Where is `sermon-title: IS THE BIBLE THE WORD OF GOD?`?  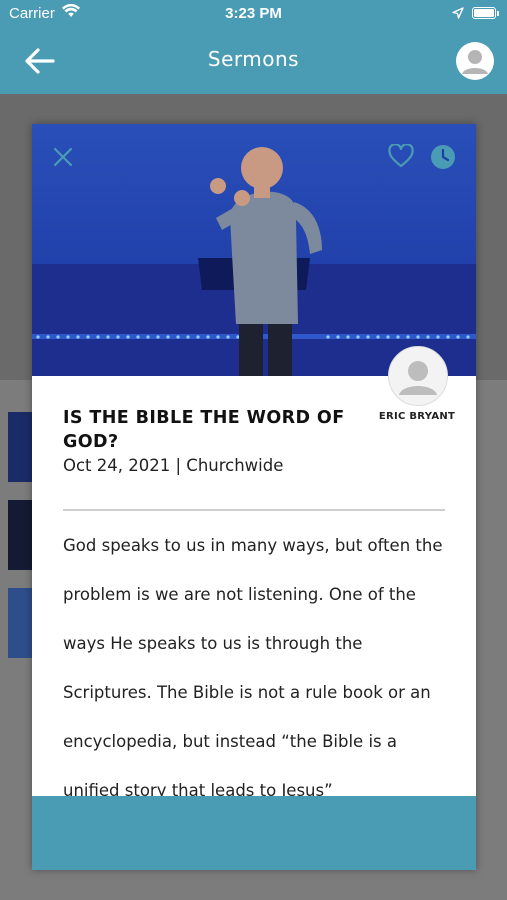 sermon-title: IS THE BIBLE THE WORD OF GOD? is located at coordinates (204, 430).